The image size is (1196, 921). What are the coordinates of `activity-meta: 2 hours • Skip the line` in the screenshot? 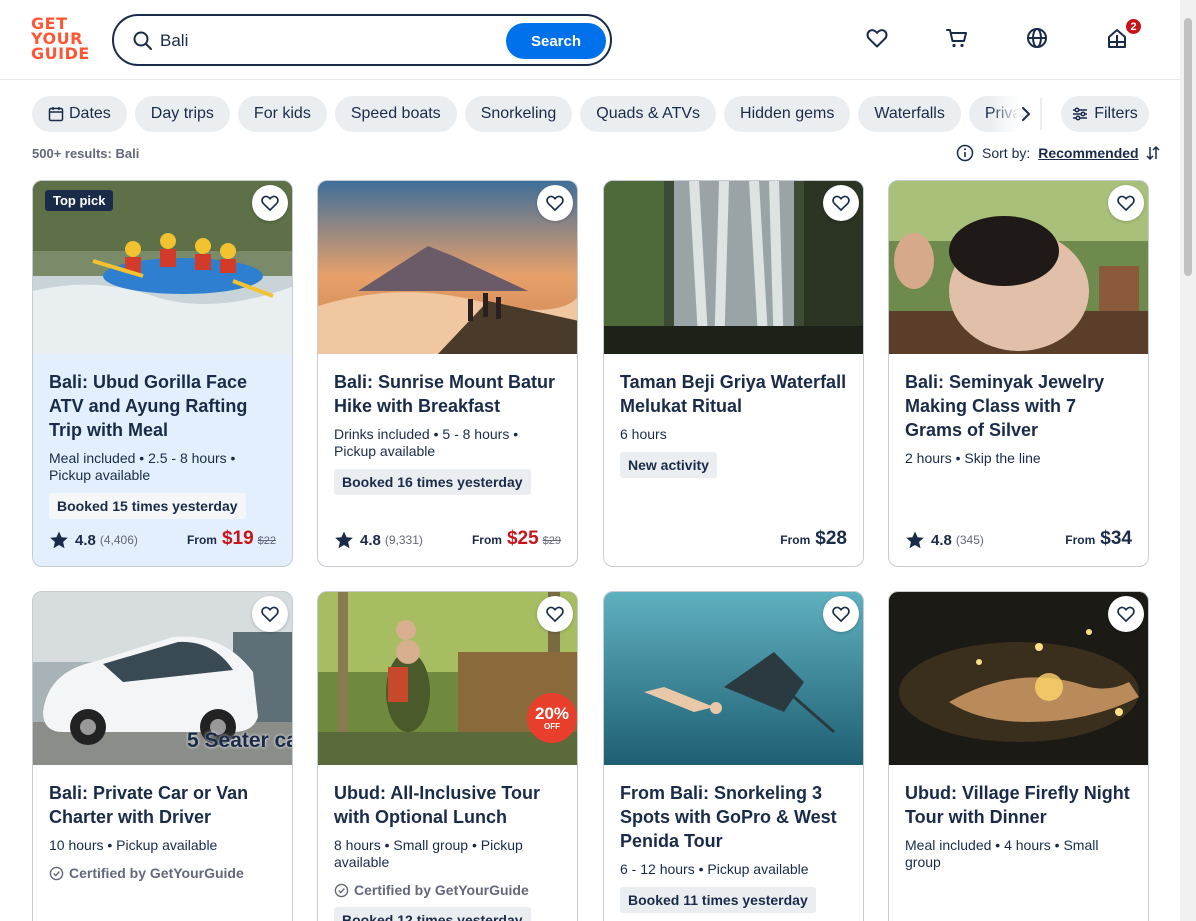 It's located at (973, 458).